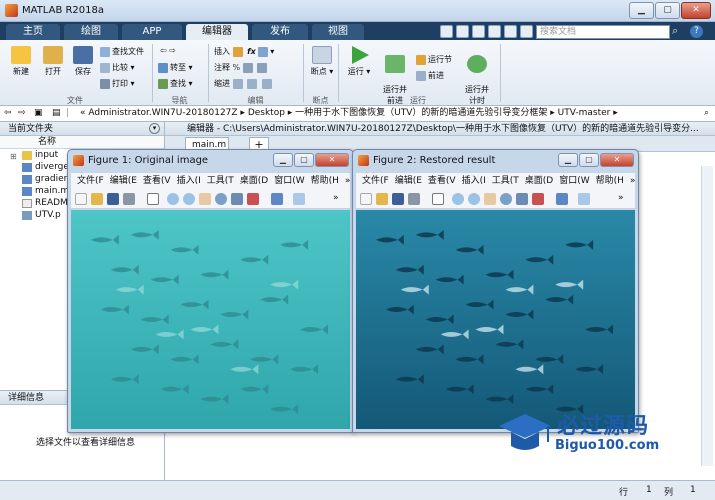  Describe the element at coordinates (495, 160) in the screenshot. I see `figure-title-bar: Figure 2: Restored result ▁ ▢ ✕` at that location.